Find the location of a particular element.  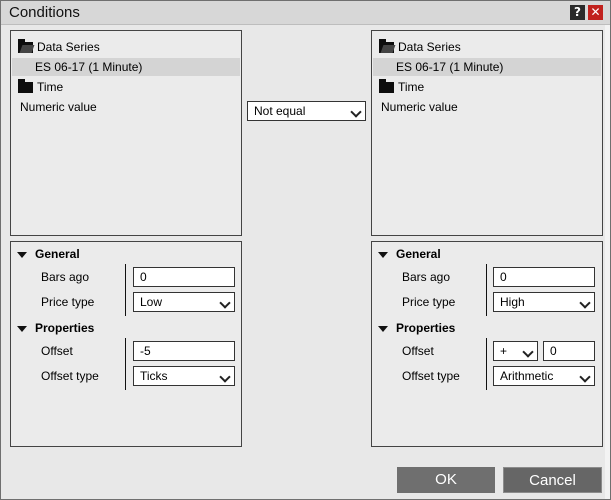

offset-type-value: Ticks is located at coordinates (154, 376).